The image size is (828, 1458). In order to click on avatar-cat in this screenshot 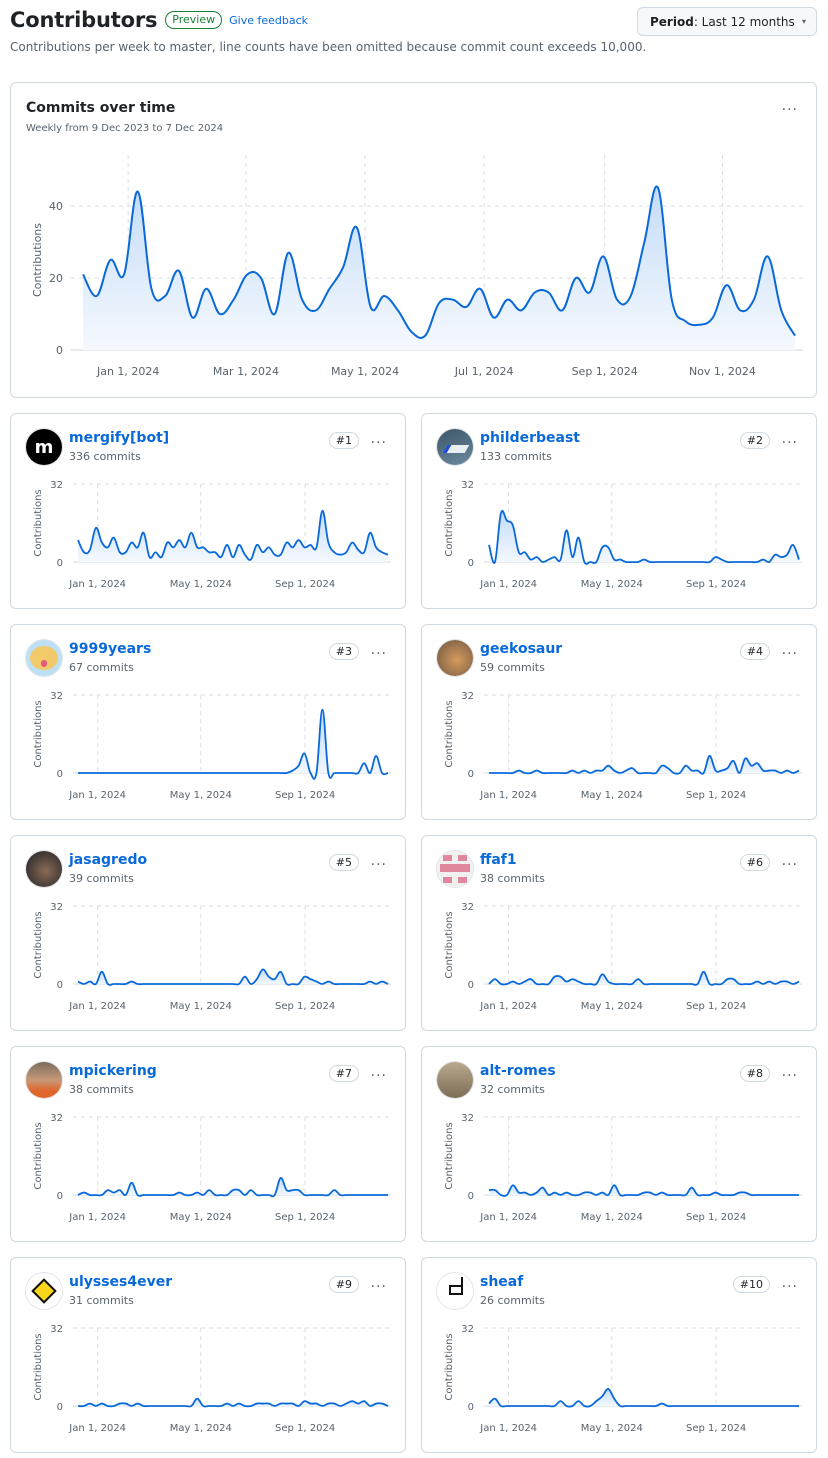, I will do `click(455, 658)`.